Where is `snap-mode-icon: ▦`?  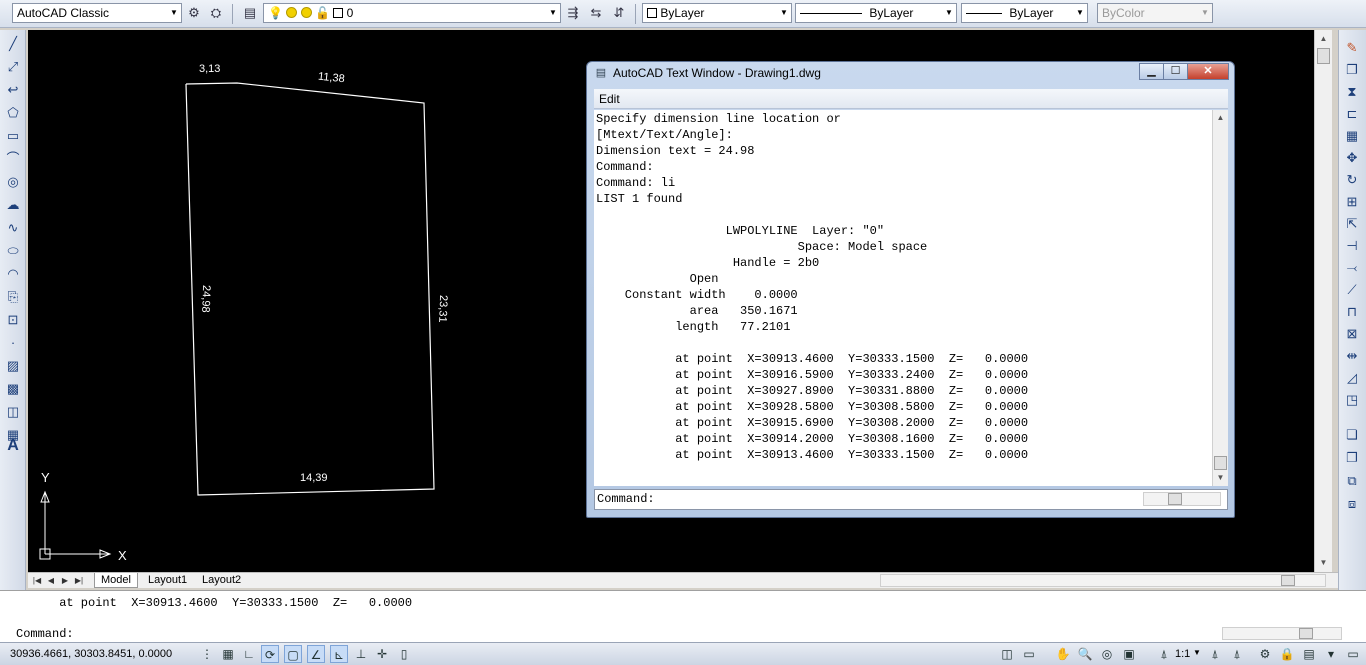 snap-mode-icon: ▦ is located at coordinates (228, 654).